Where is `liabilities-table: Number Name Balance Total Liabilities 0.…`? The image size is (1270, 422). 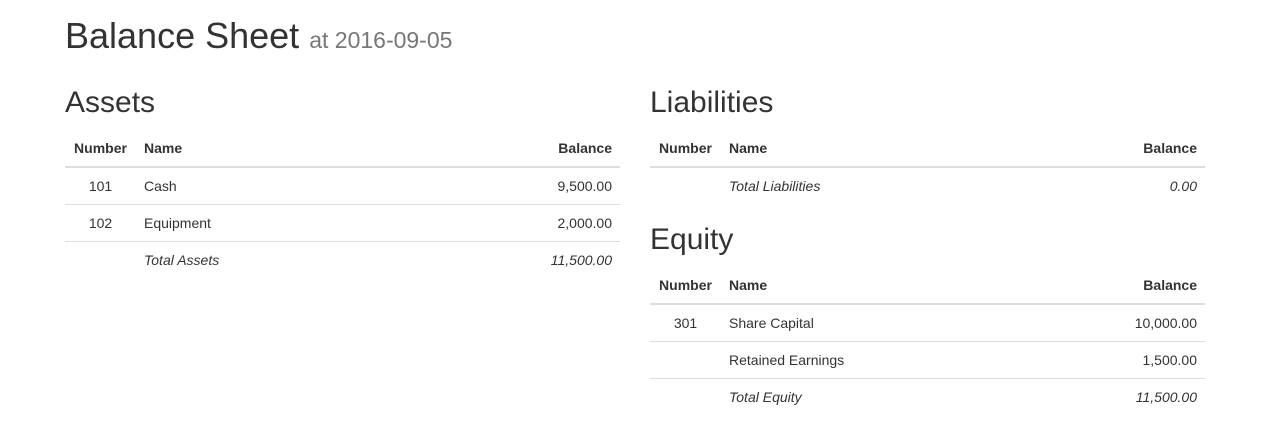
liabilities-table: Number Name Balance Total Liabilities 0.… is located at coordinates (927, 167).